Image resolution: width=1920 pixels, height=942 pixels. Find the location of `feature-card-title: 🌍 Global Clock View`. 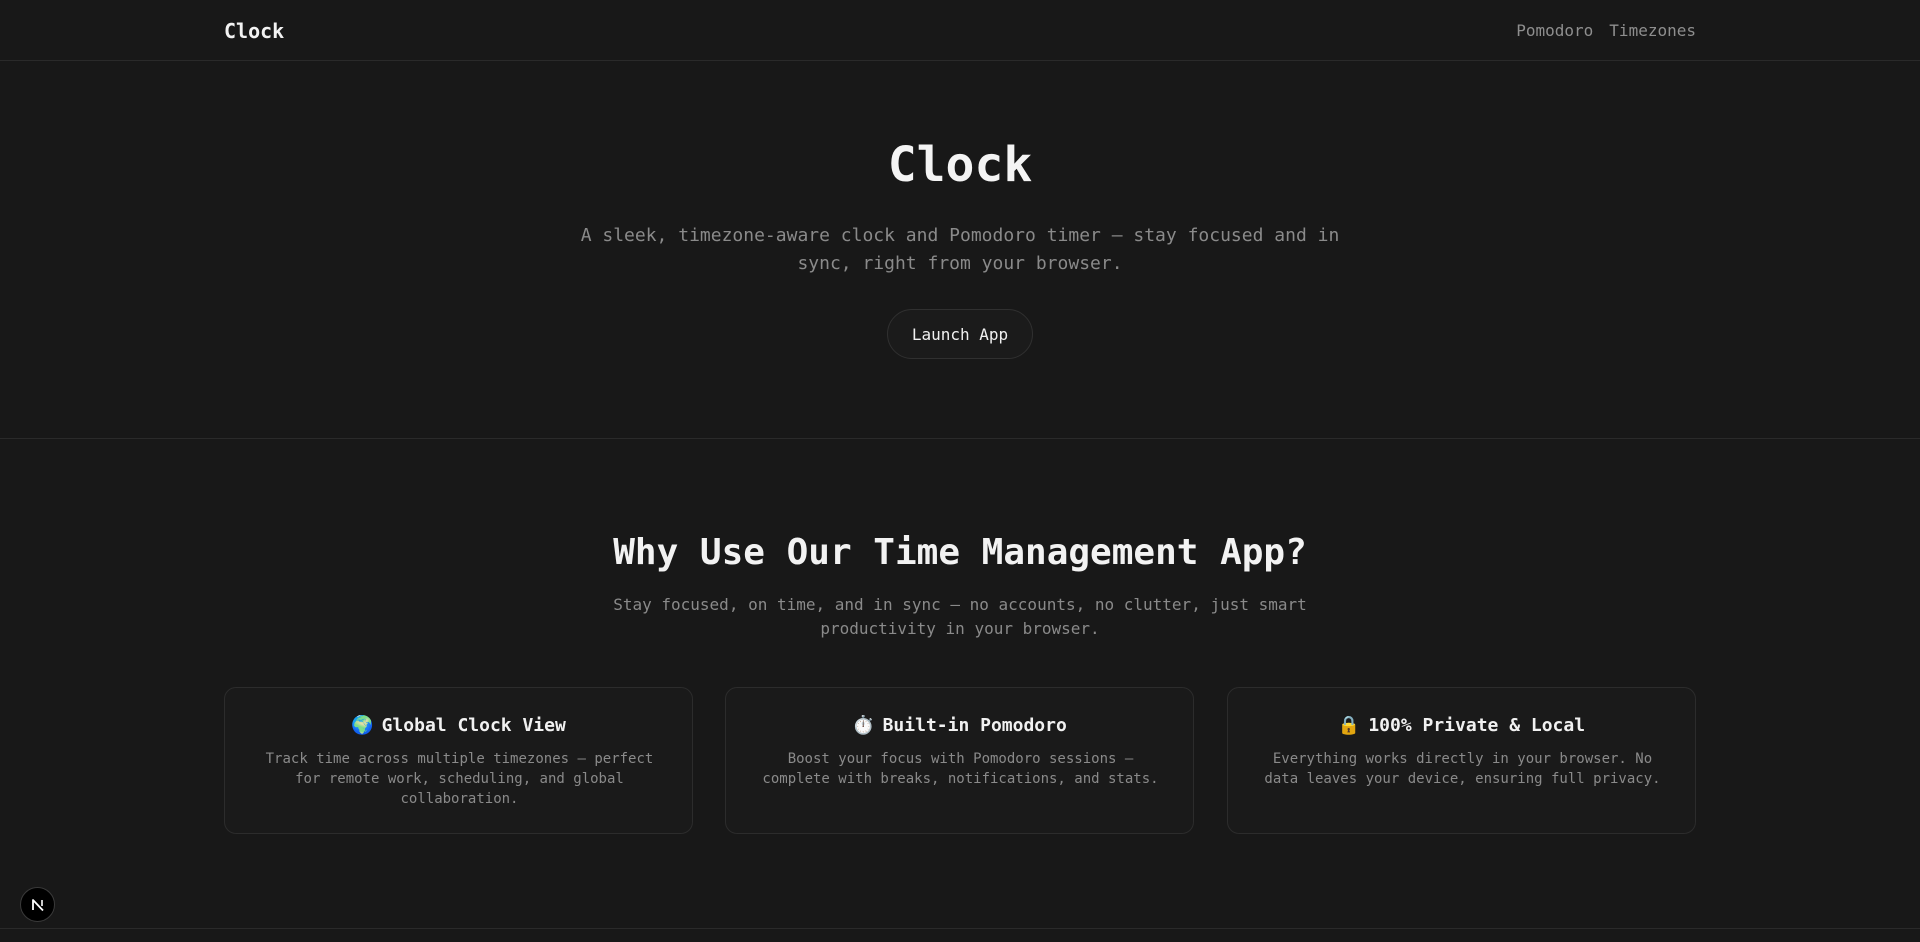

feature-card-title: 🌍 Global Clock View is located at coordinates (458, 725).